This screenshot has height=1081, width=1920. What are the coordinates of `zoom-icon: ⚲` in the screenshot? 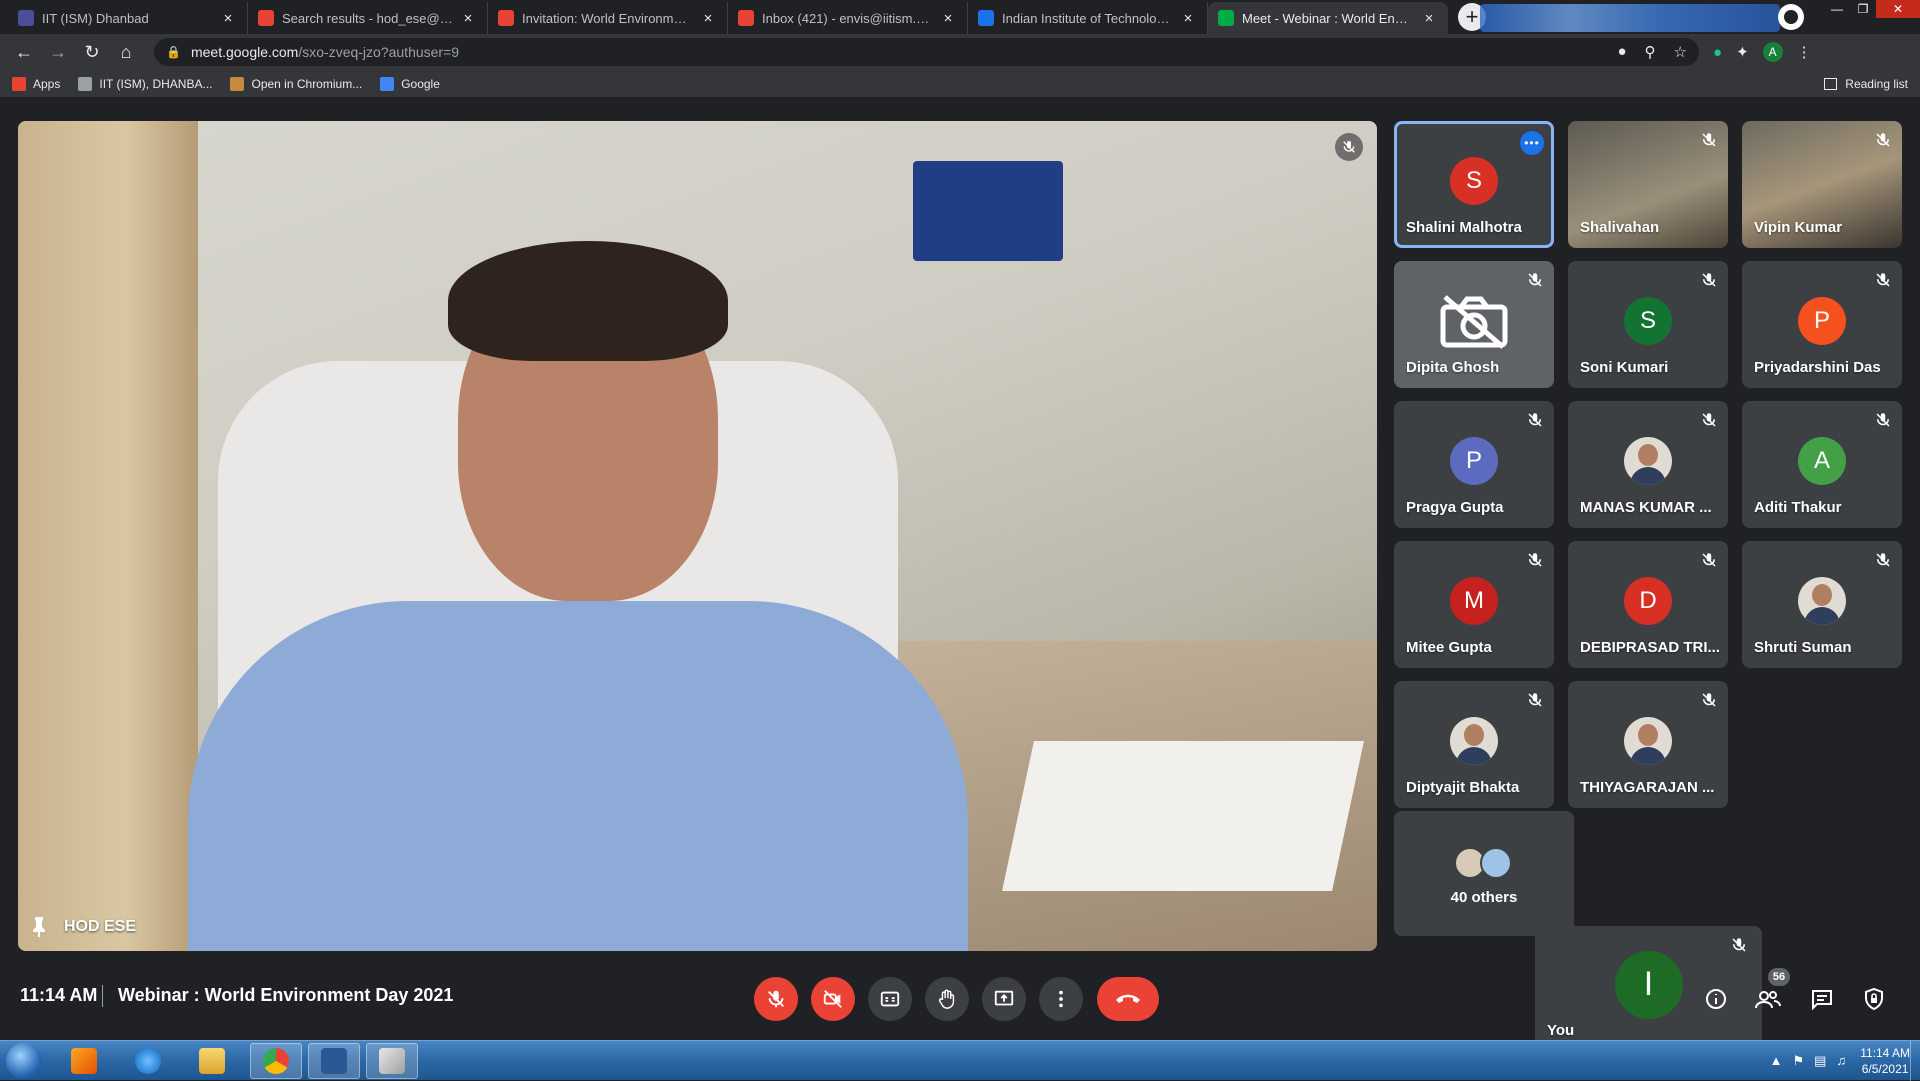 It's located at (1650, 52).